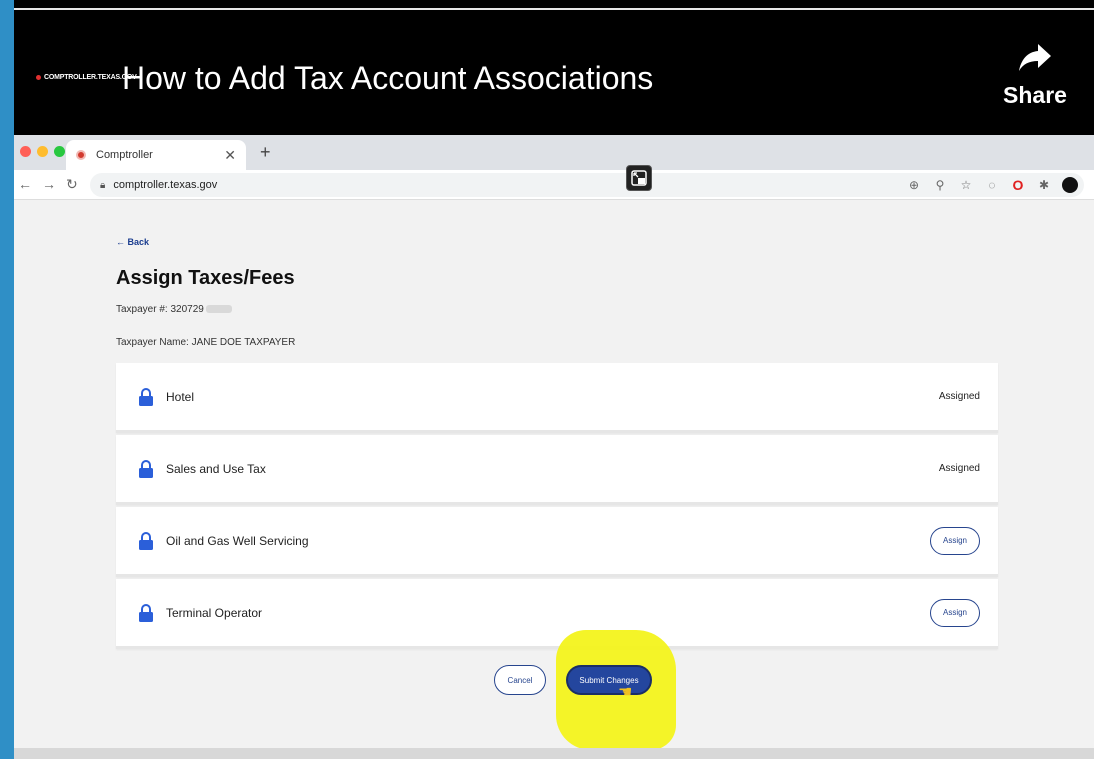  What do you see at coordinates (387, 78) in the screenshot?
I see `video-title: How to Add Tax Account Associations` at bounding box center [387, 78].